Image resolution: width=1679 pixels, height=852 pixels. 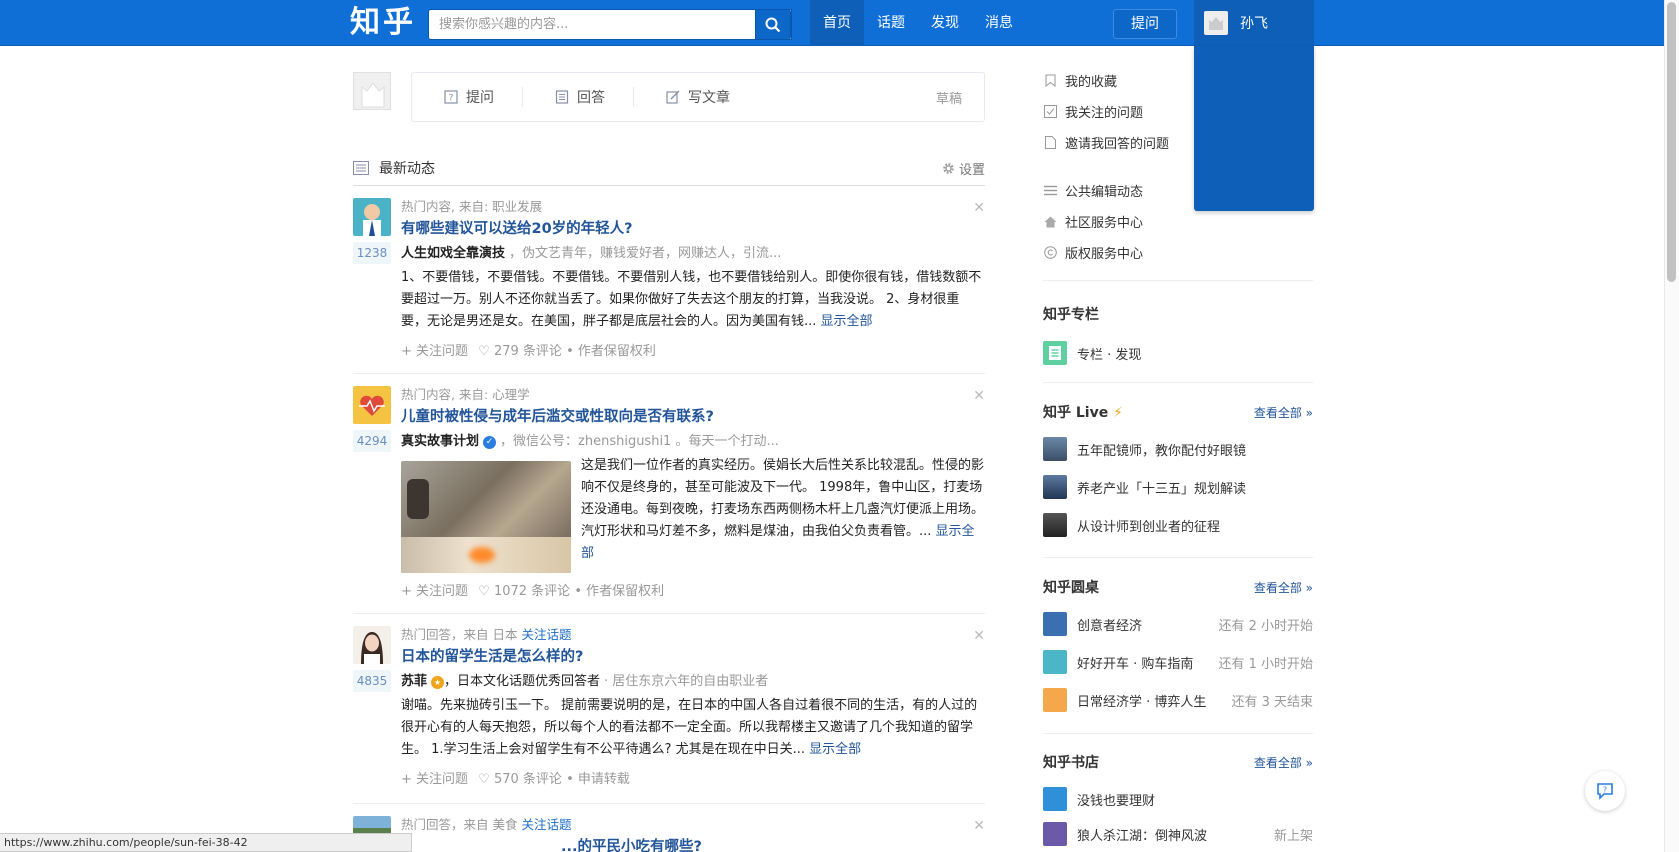 I want to click on feedback-button: ?, so click(x=1605, y=791).